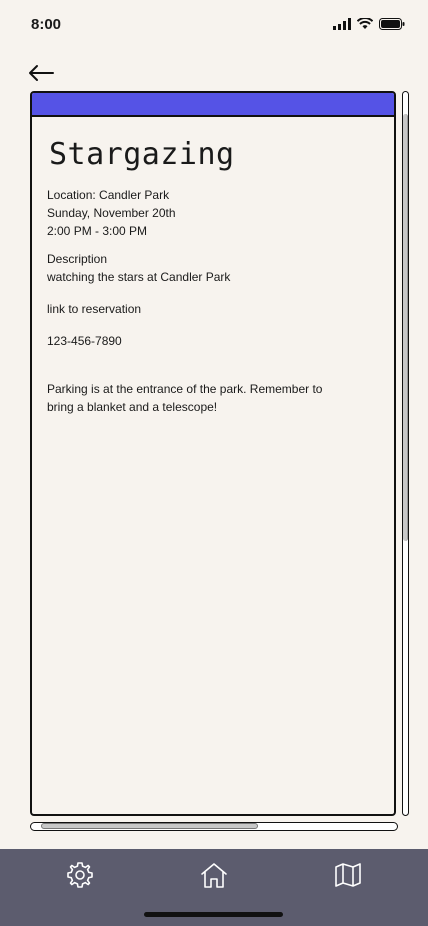 This screenshot has width=428, height=926. Describe the element at coordinates (77, 259) in the screenshot. I see `description-label: Description` at that location.